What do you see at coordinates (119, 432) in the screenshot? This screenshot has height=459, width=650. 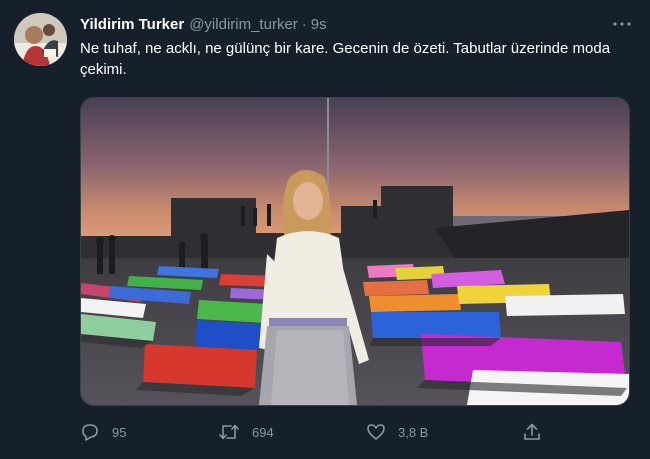 I see `reply-count: 95` at bounding box center [119, 432].